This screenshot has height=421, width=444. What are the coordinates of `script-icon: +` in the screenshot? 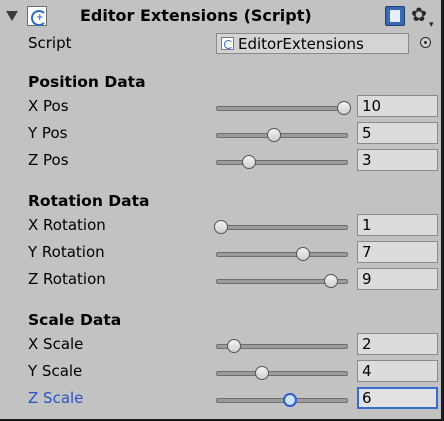 It's located at (37, 16).